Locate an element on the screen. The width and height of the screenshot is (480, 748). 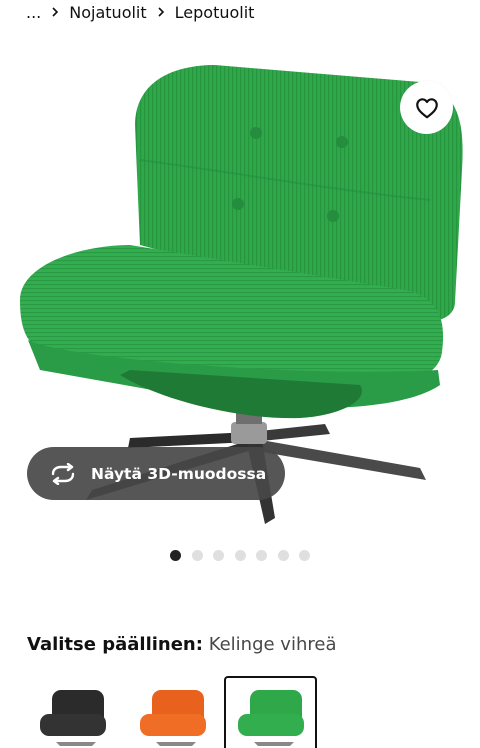
swatch-kelinge-green is located at coordinates (270, 712).